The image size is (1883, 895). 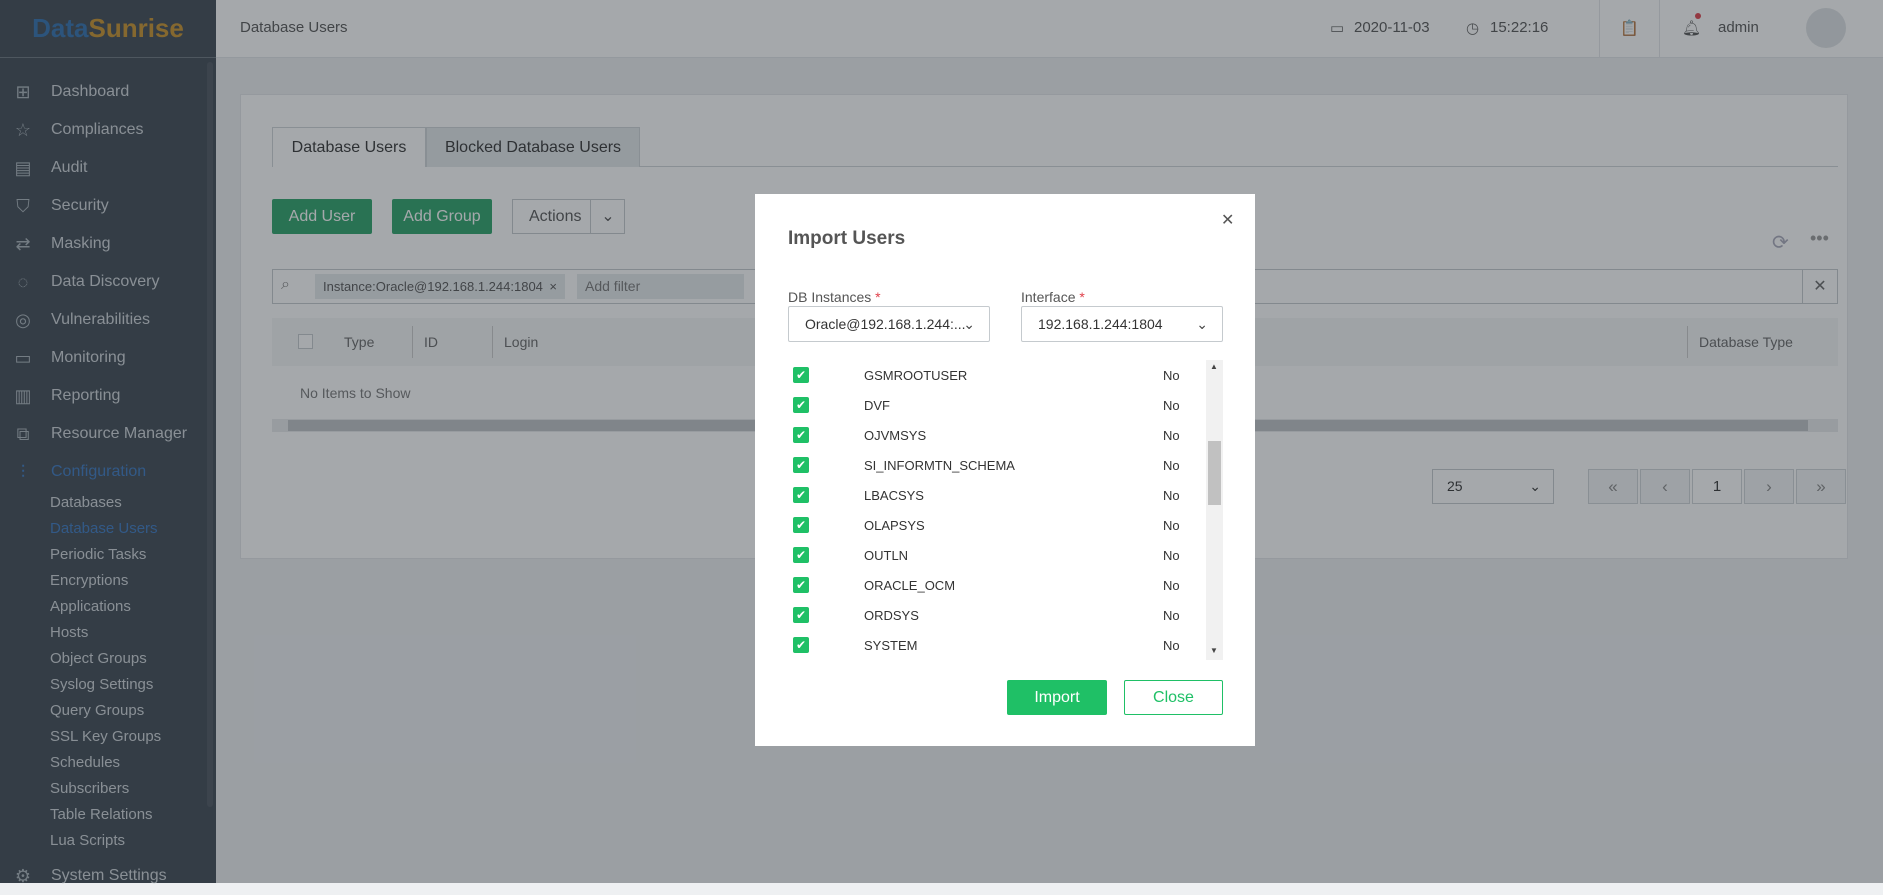 What do you see at coordinates (985, 615) in the screenshot?
I see `user-row: ✔ ORDSYS No` at bounding box center [985, 615].